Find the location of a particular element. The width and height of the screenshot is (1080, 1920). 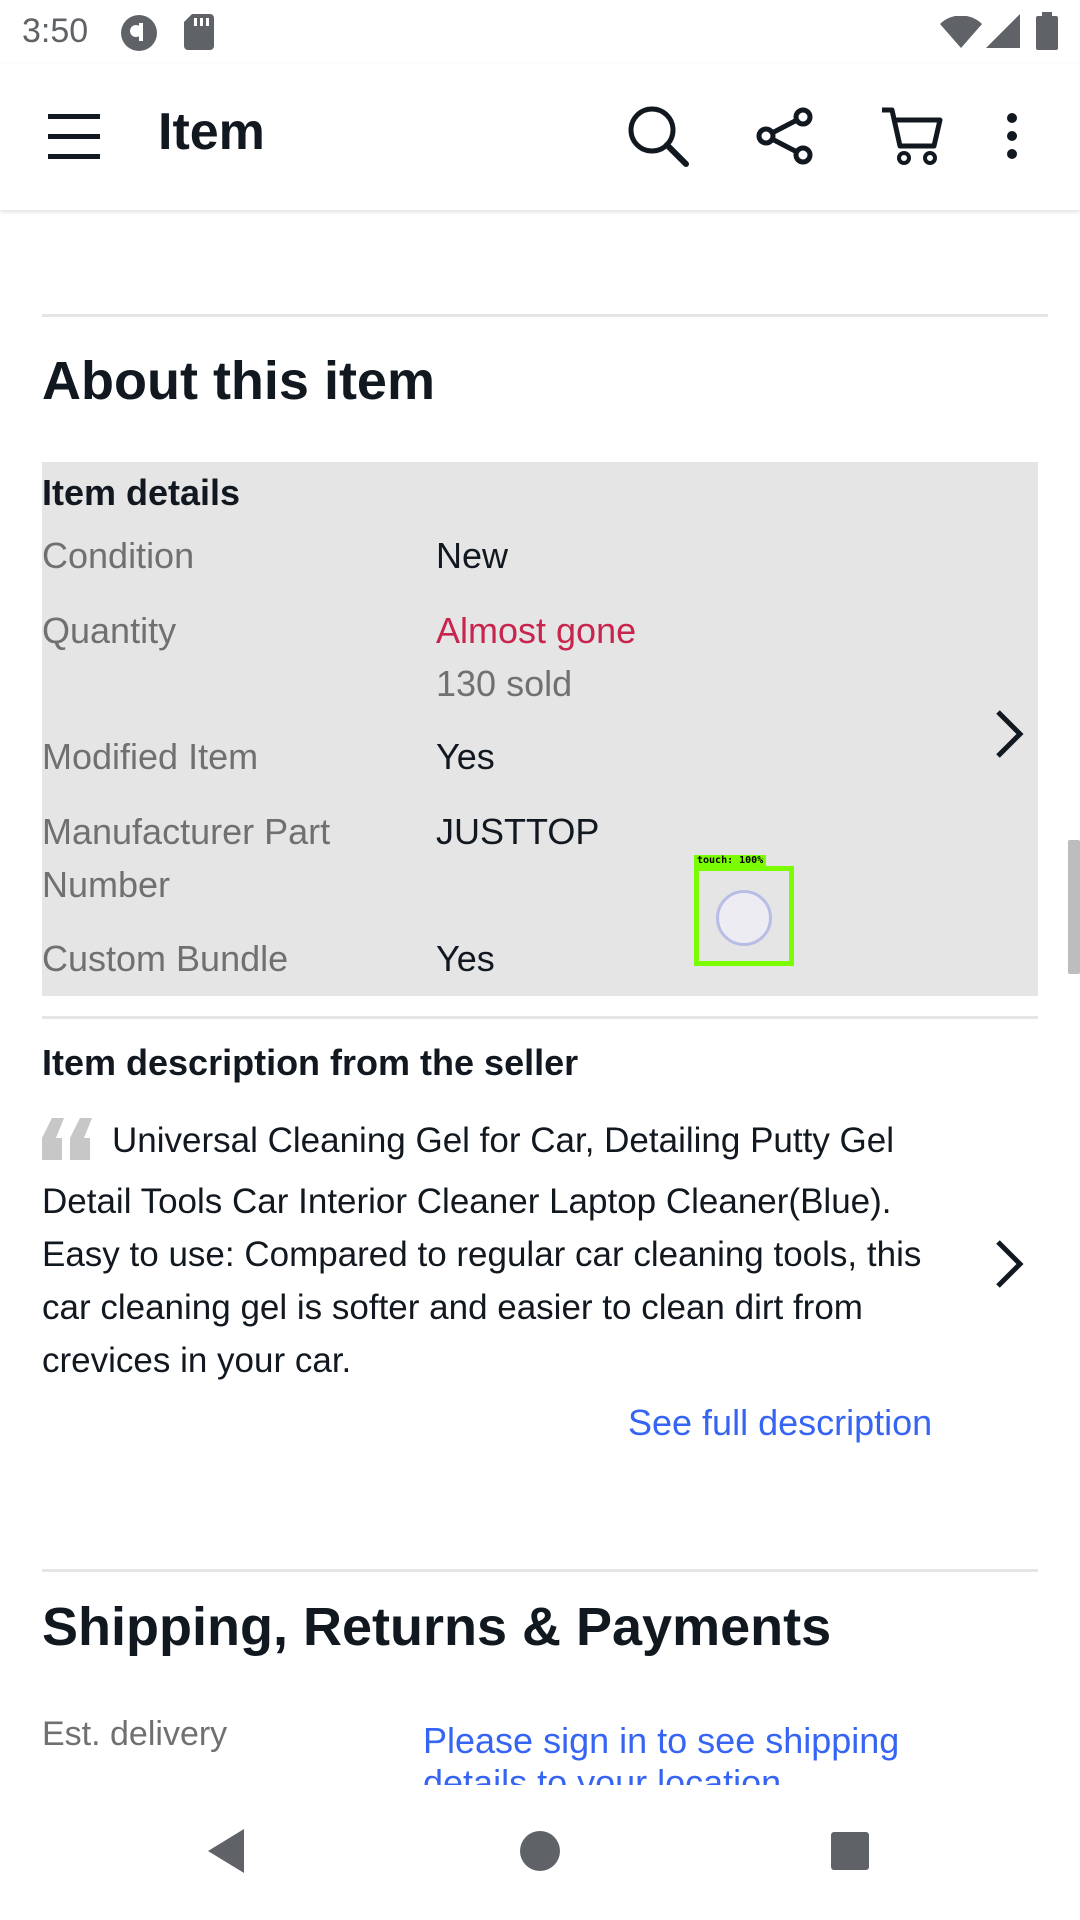

home-button is located at coordinates (540, 1853).